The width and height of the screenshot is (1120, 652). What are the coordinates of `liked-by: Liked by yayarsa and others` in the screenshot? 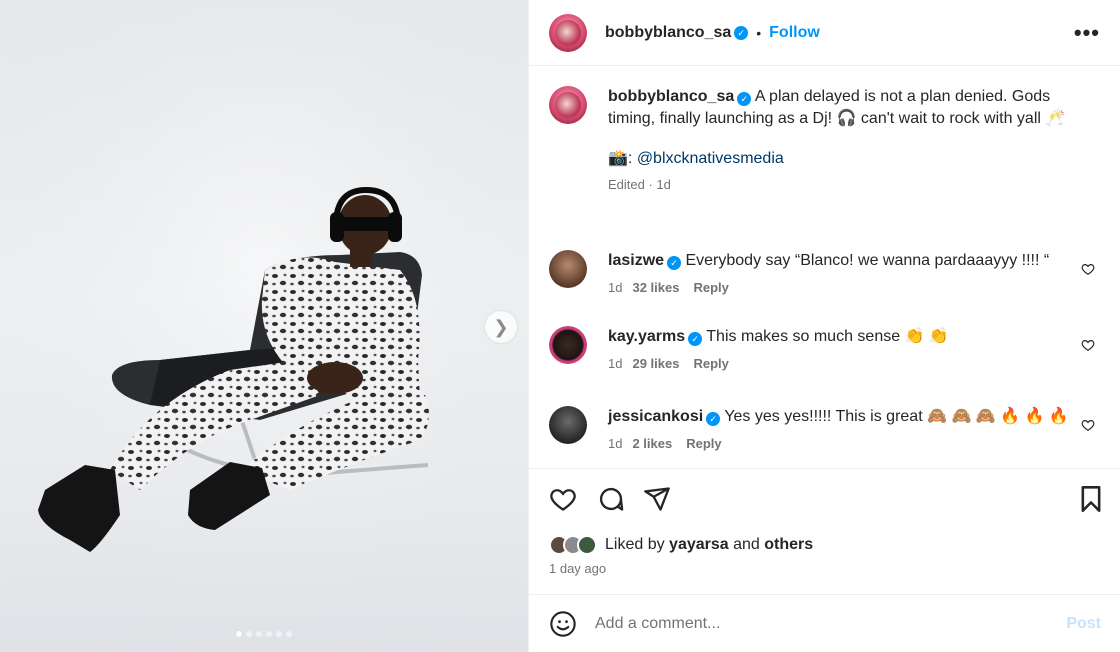 It's located at (681, 545).